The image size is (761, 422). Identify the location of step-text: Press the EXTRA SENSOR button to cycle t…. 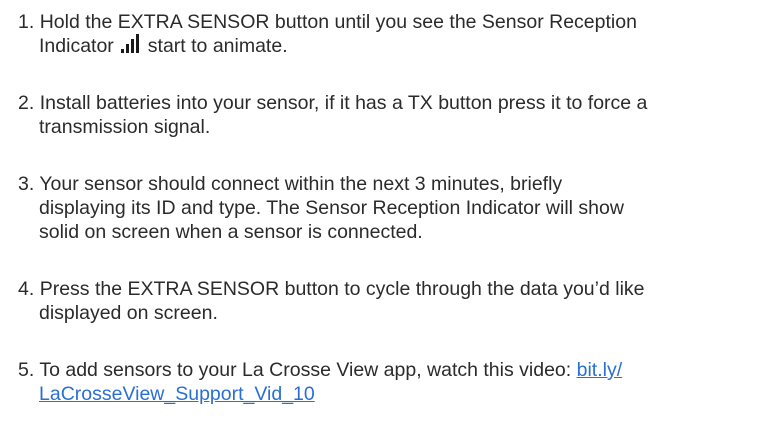
(342, 289).